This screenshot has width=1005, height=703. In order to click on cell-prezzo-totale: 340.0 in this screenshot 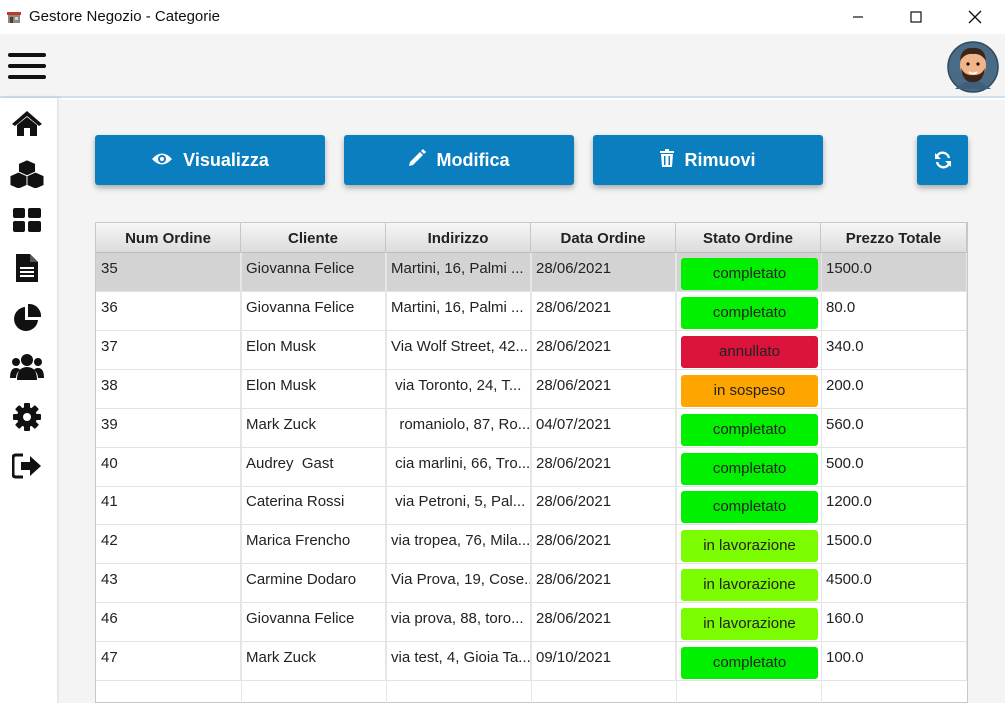, I will do `click(894, 349)`.